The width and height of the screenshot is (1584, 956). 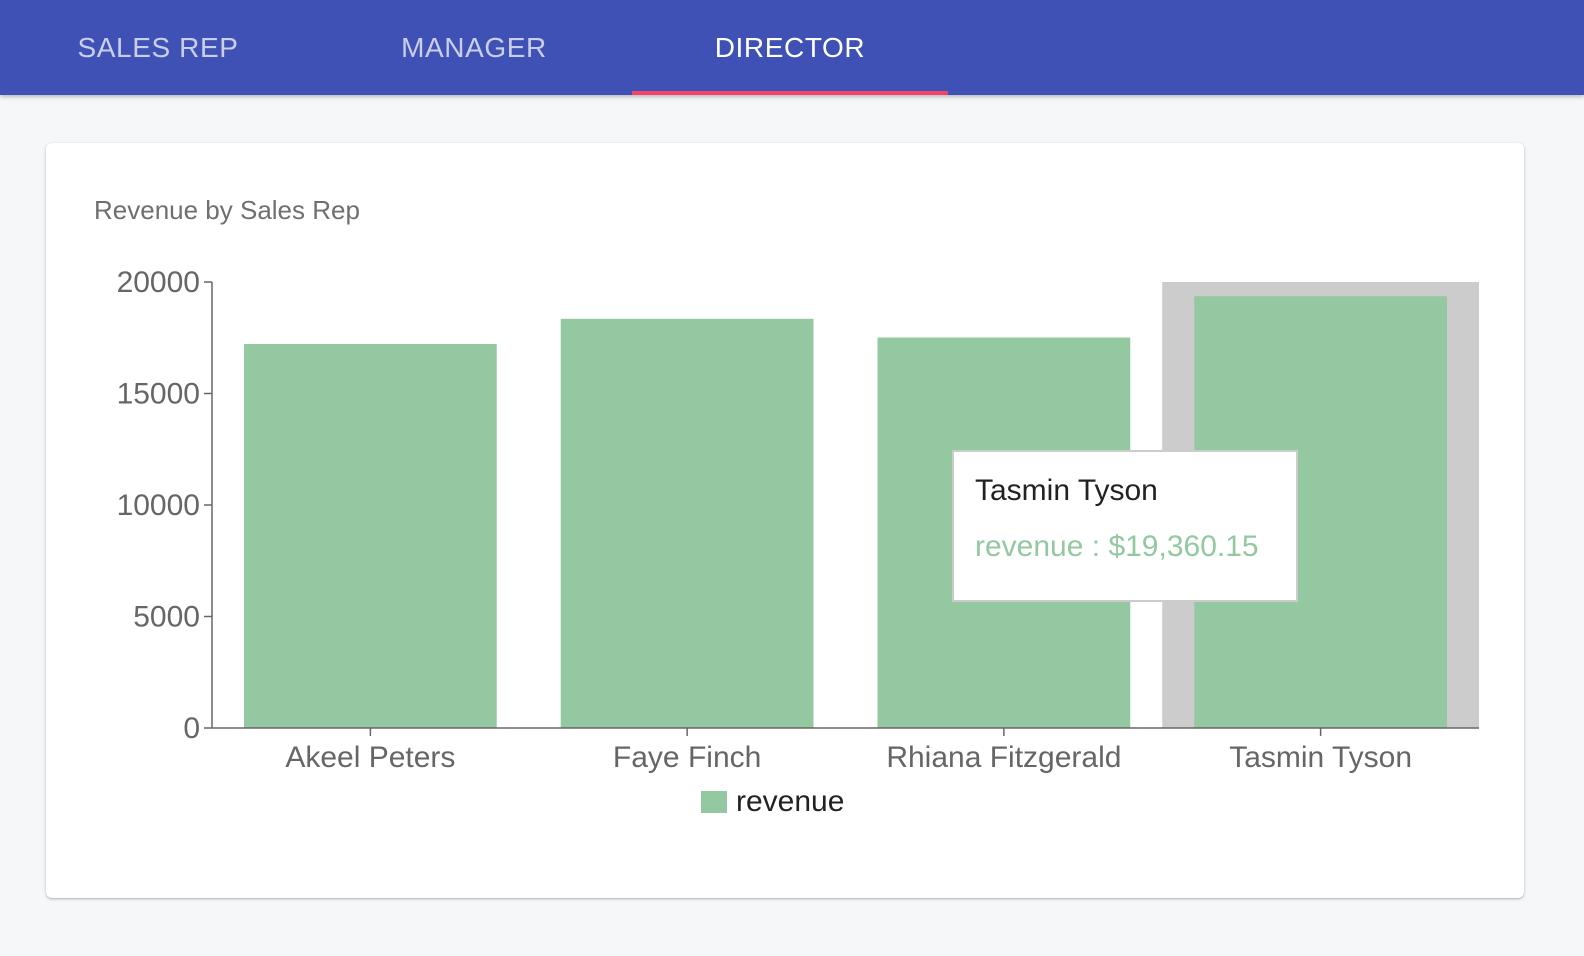 I want to click on y-tick-label: 20000, so click(x=158, y=282).